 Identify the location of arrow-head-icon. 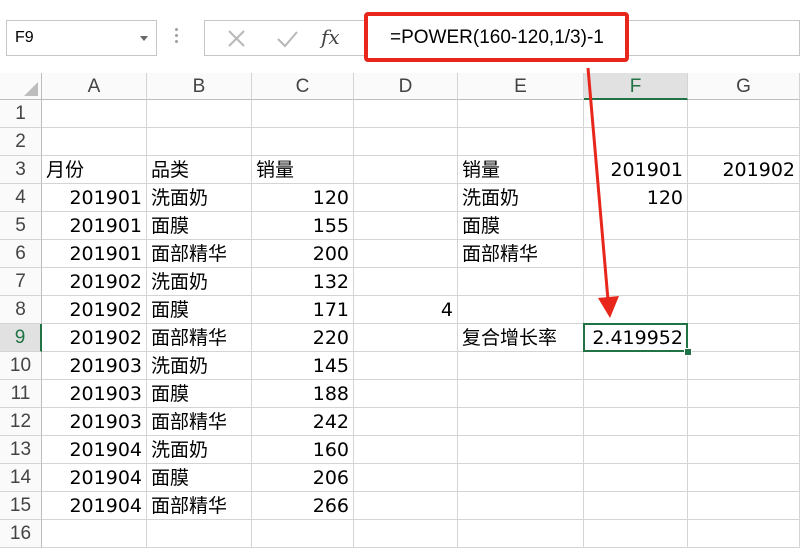
(608, 307).